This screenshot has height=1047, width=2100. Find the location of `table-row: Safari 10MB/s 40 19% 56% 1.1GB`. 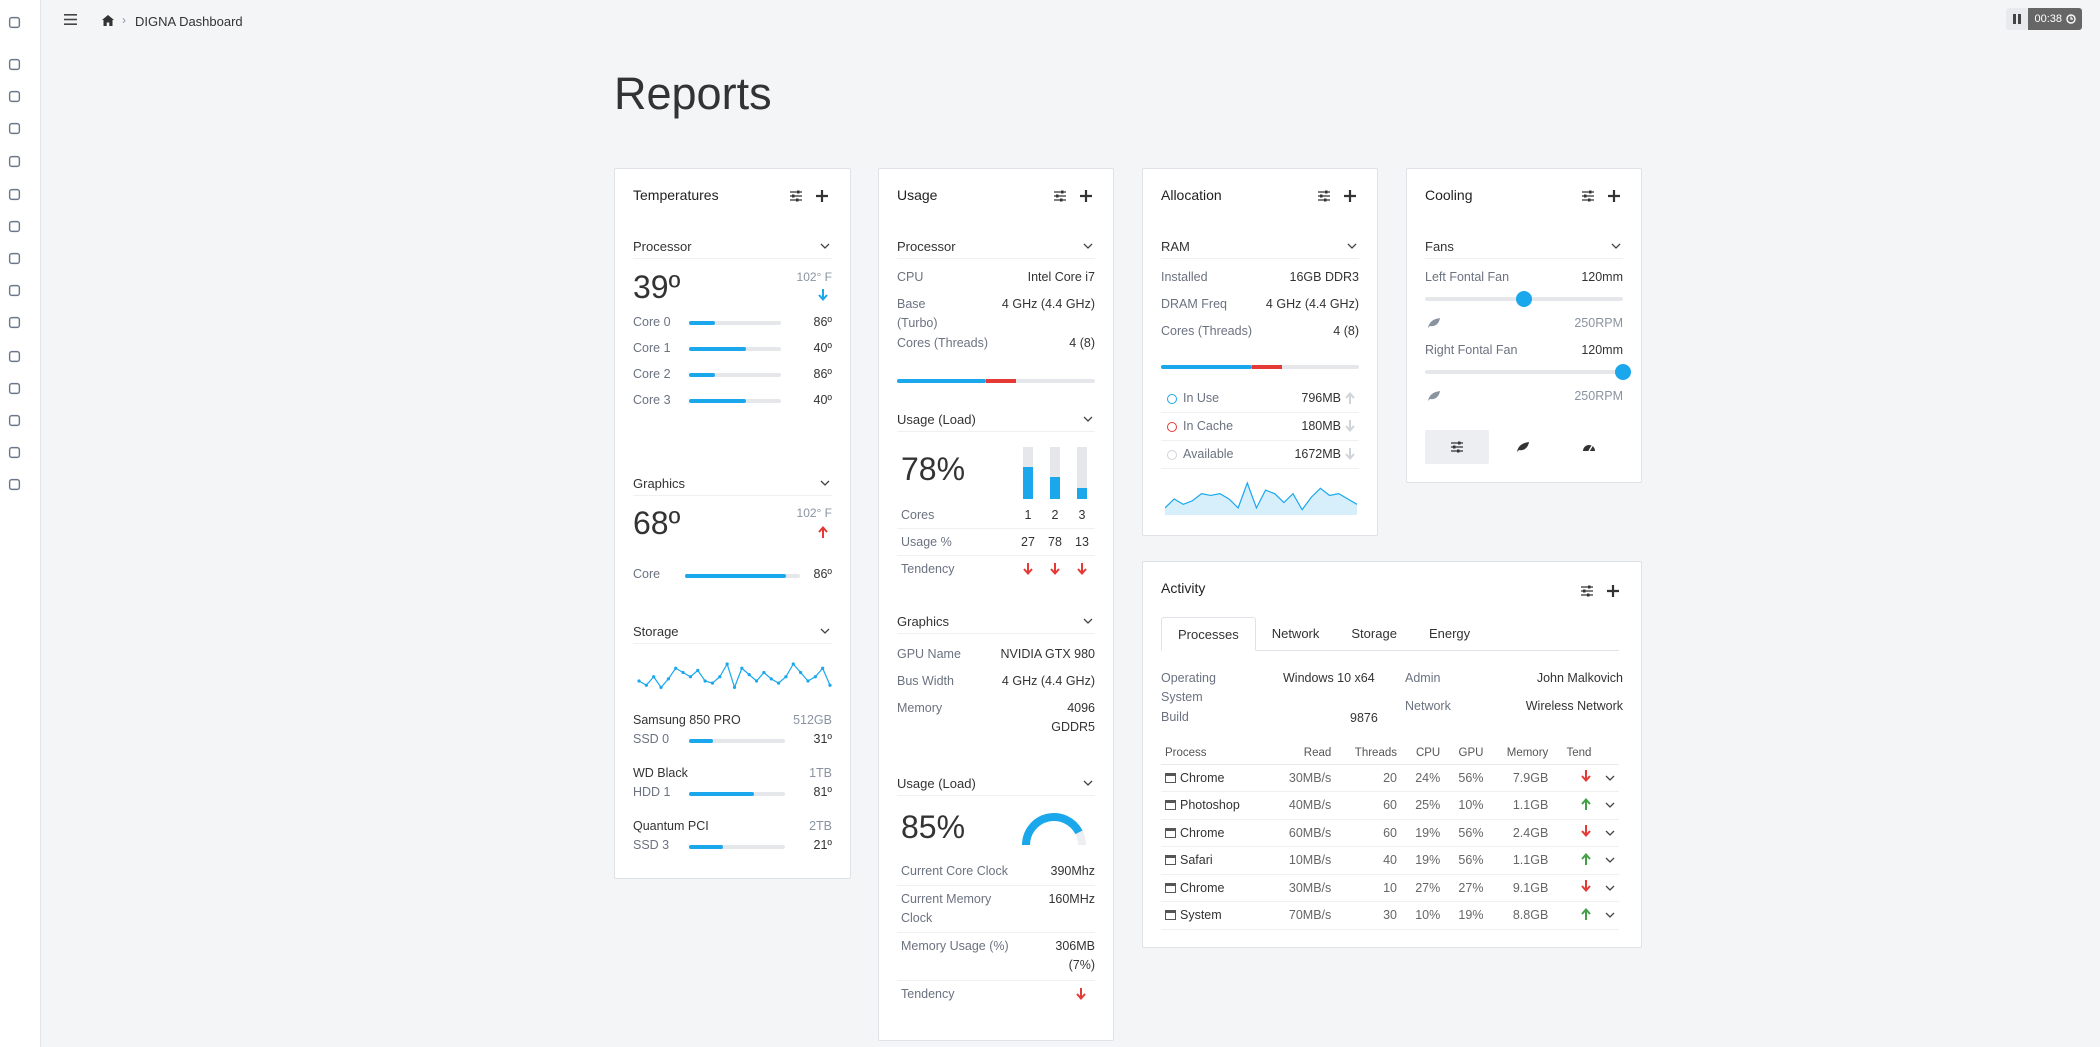

table-row: Safari 10MB/s 40 19% 56% 1.1GB is located at coordinates (1390, 860).